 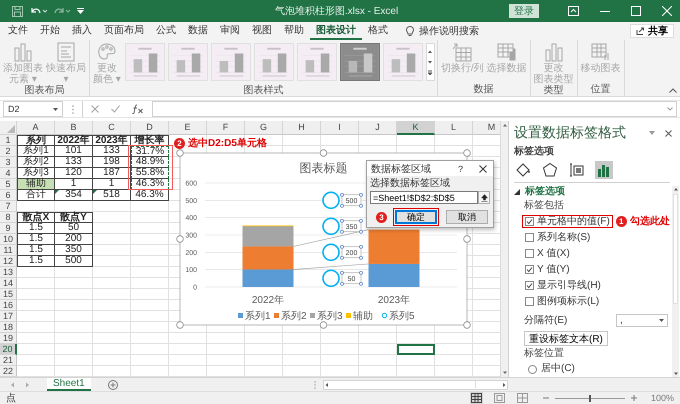 What do you see at coordinates (8, 272) in the screenshot?
I see `row-header: 13` at bounding box center [8, 272].